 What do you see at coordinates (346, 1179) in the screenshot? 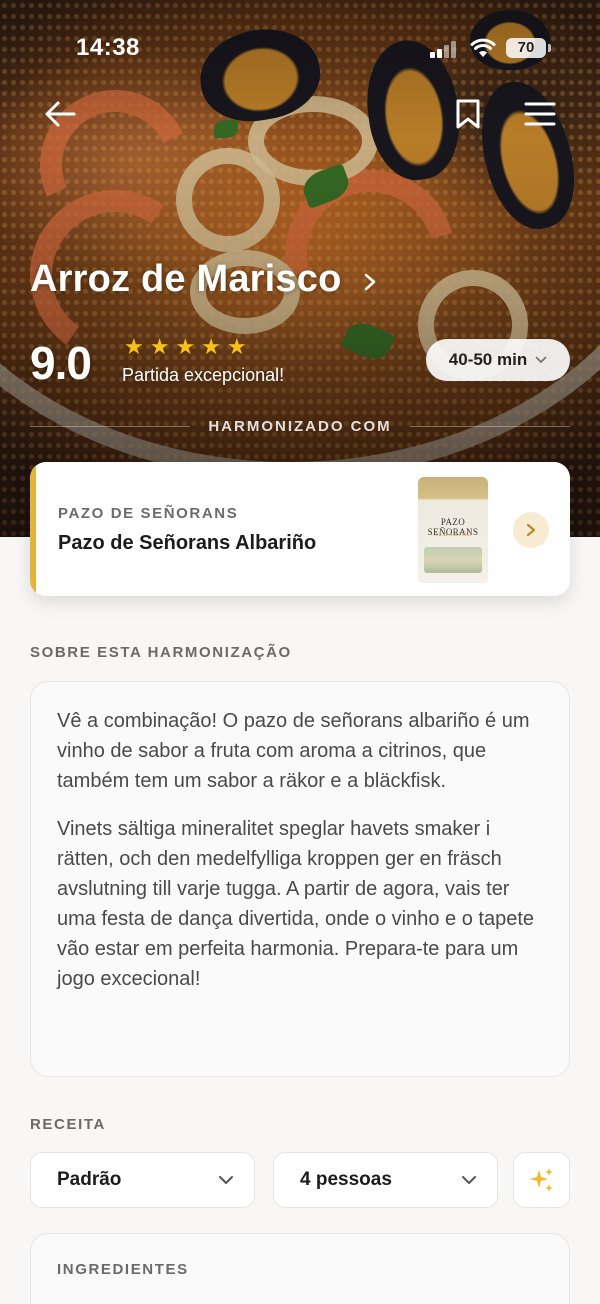
I see `servings-value: 4 pessoas` at bounding box center [346, 1179].